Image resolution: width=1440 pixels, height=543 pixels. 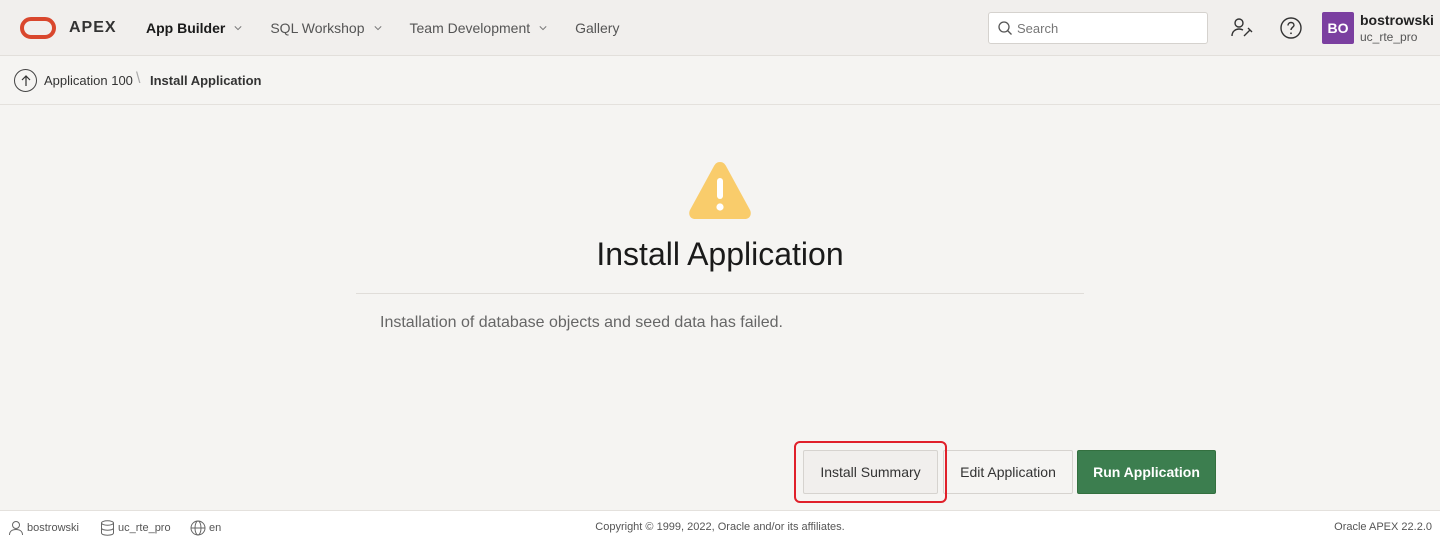 I want to click on search-input, so click(x=1107, y=28).